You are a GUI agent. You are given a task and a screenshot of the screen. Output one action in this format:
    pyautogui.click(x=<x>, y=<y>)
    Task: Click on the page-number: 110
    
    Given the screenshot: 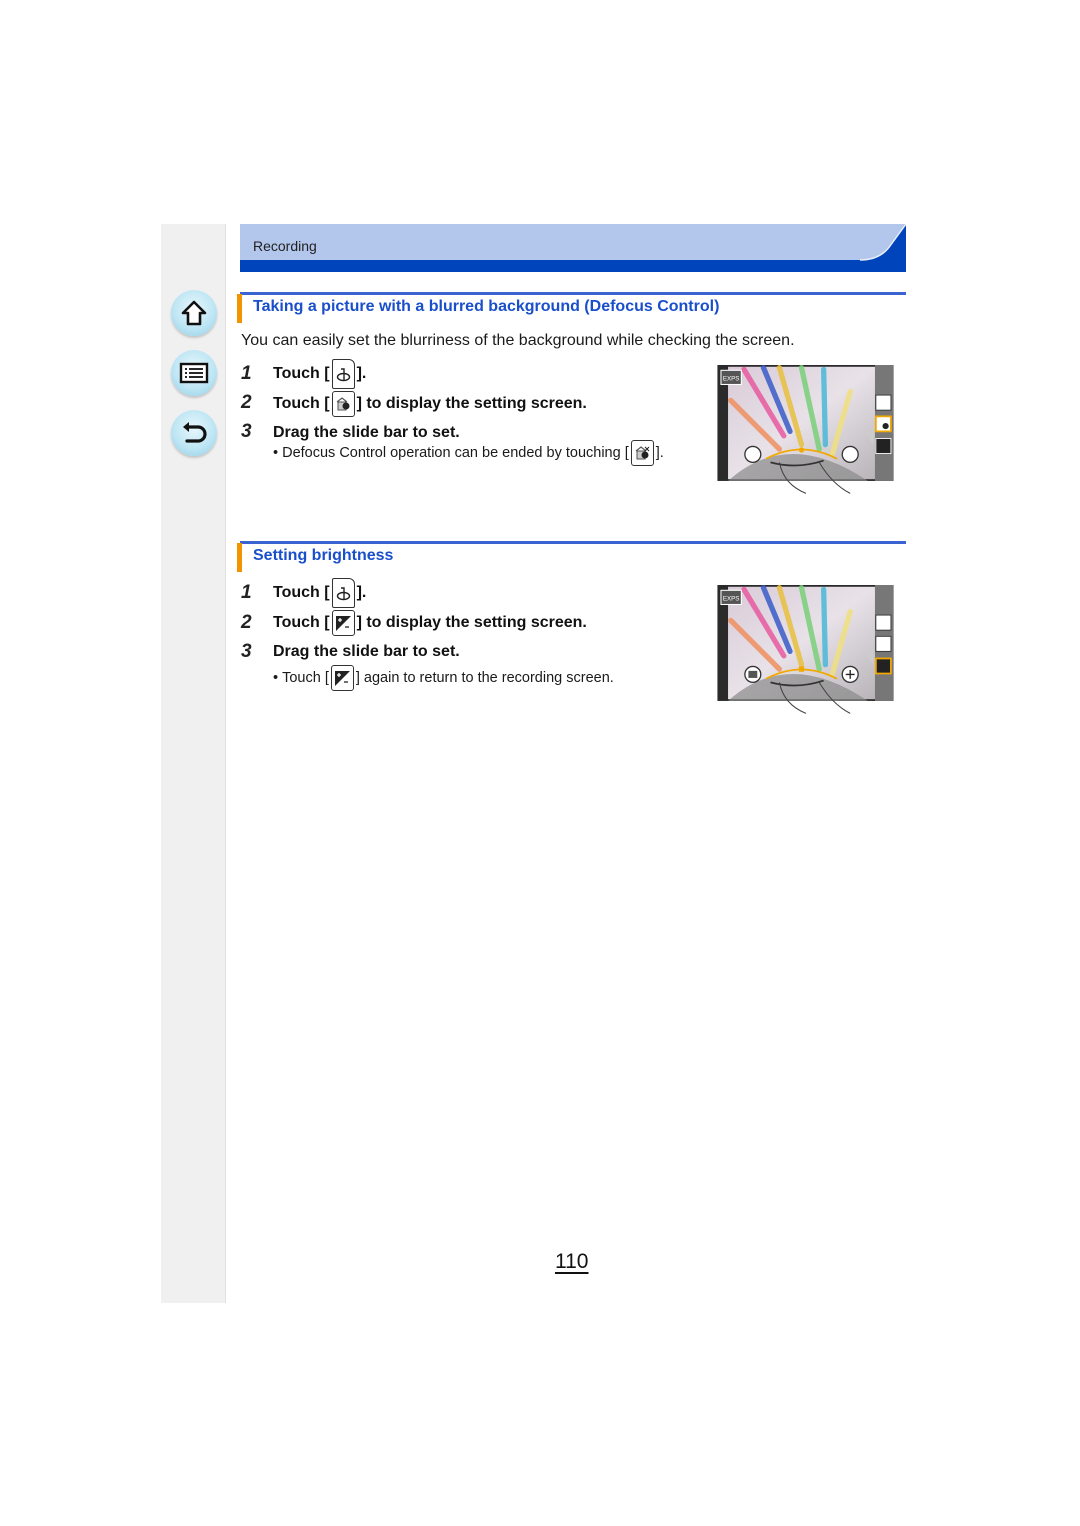 What is the action you would take?
    pyautogui.click(x=572, y=1261)
    